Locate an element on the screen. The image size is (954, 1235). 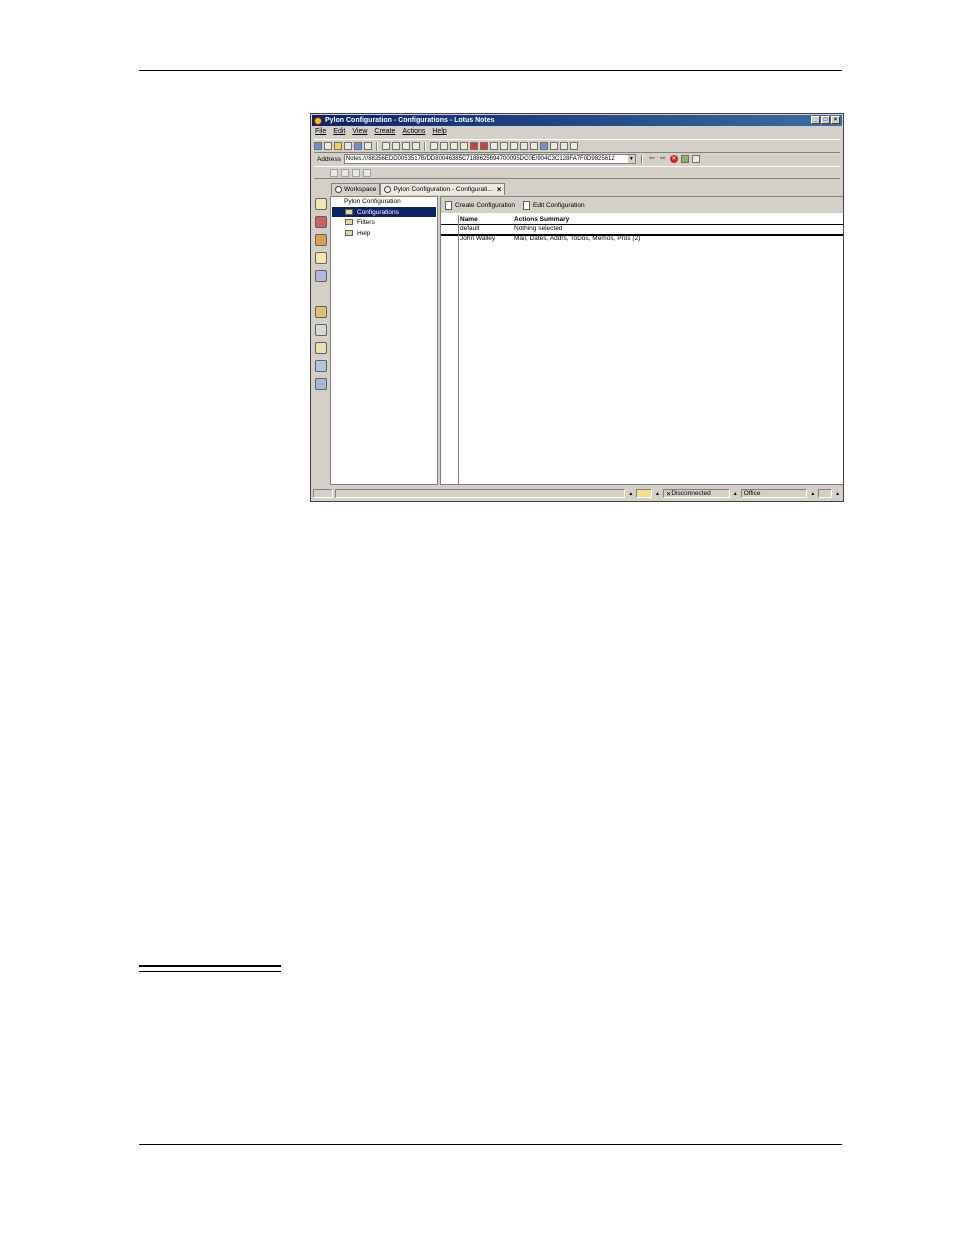
attach-icon is located at coordinates (356, 172).